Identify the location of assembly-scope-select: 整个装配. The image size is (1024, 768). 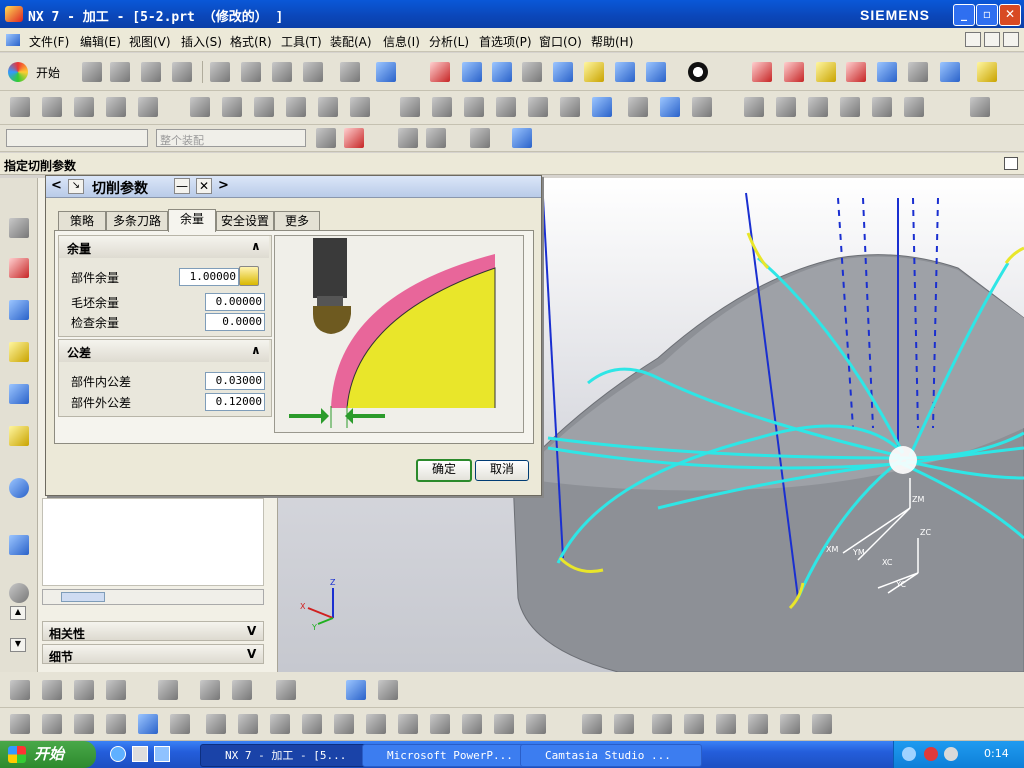
(231, 138).